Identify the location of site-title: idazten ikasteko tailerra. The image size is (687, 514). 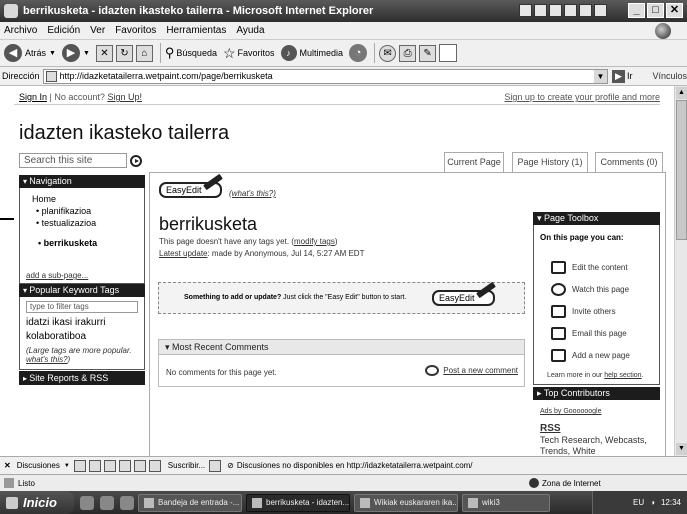
(124, 133).